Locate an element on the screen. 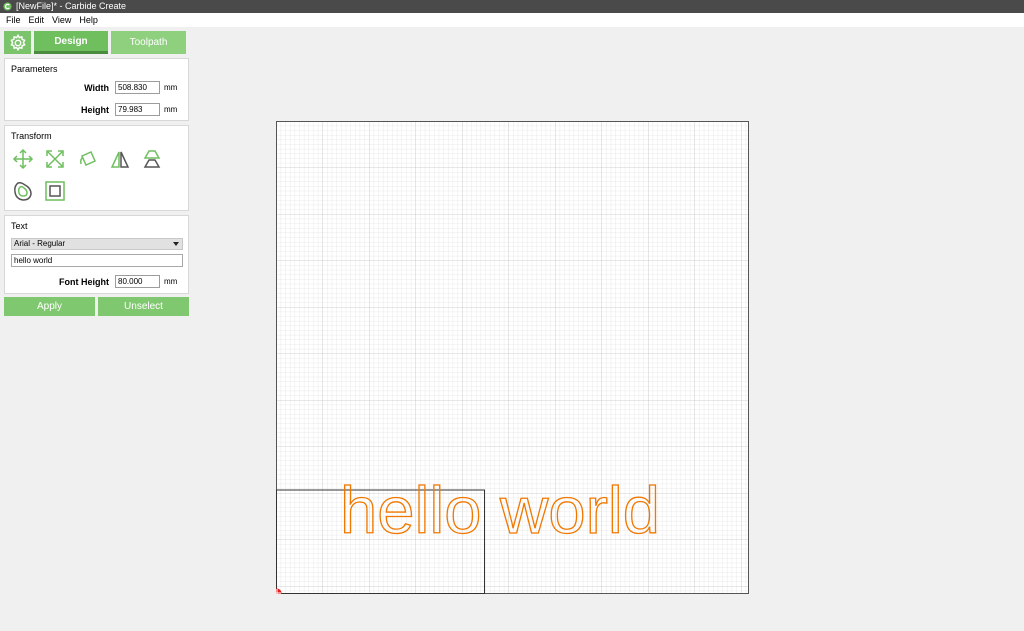 Image resolution: width=1024 pixels, height=631 pixels. menu-view: View is located at coordinates (61, 20).